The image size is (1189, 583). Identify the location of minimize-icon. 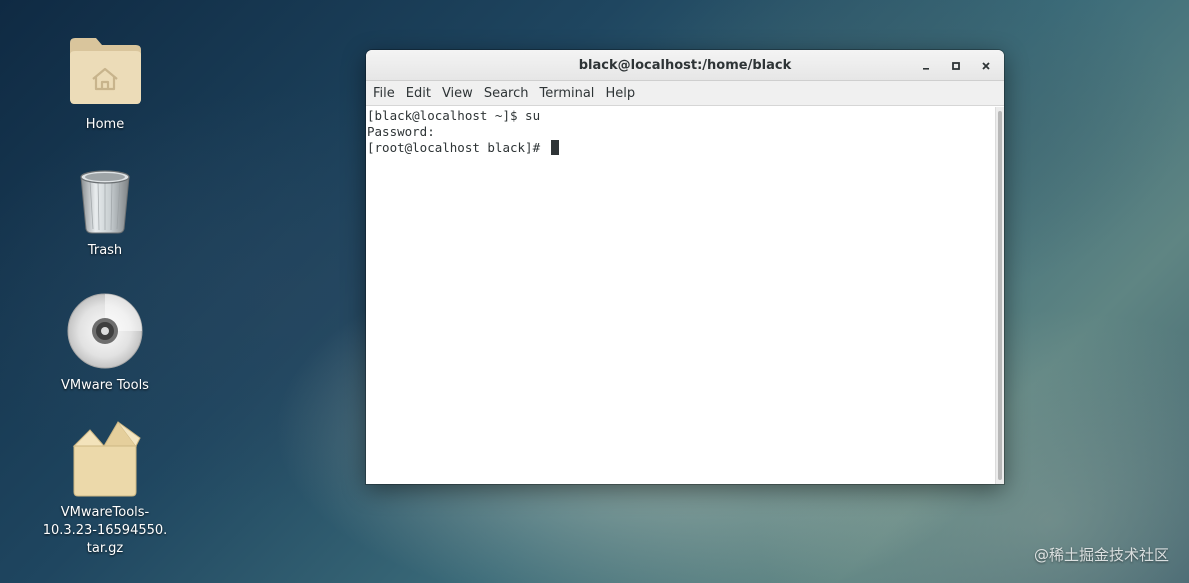
(926, 68).